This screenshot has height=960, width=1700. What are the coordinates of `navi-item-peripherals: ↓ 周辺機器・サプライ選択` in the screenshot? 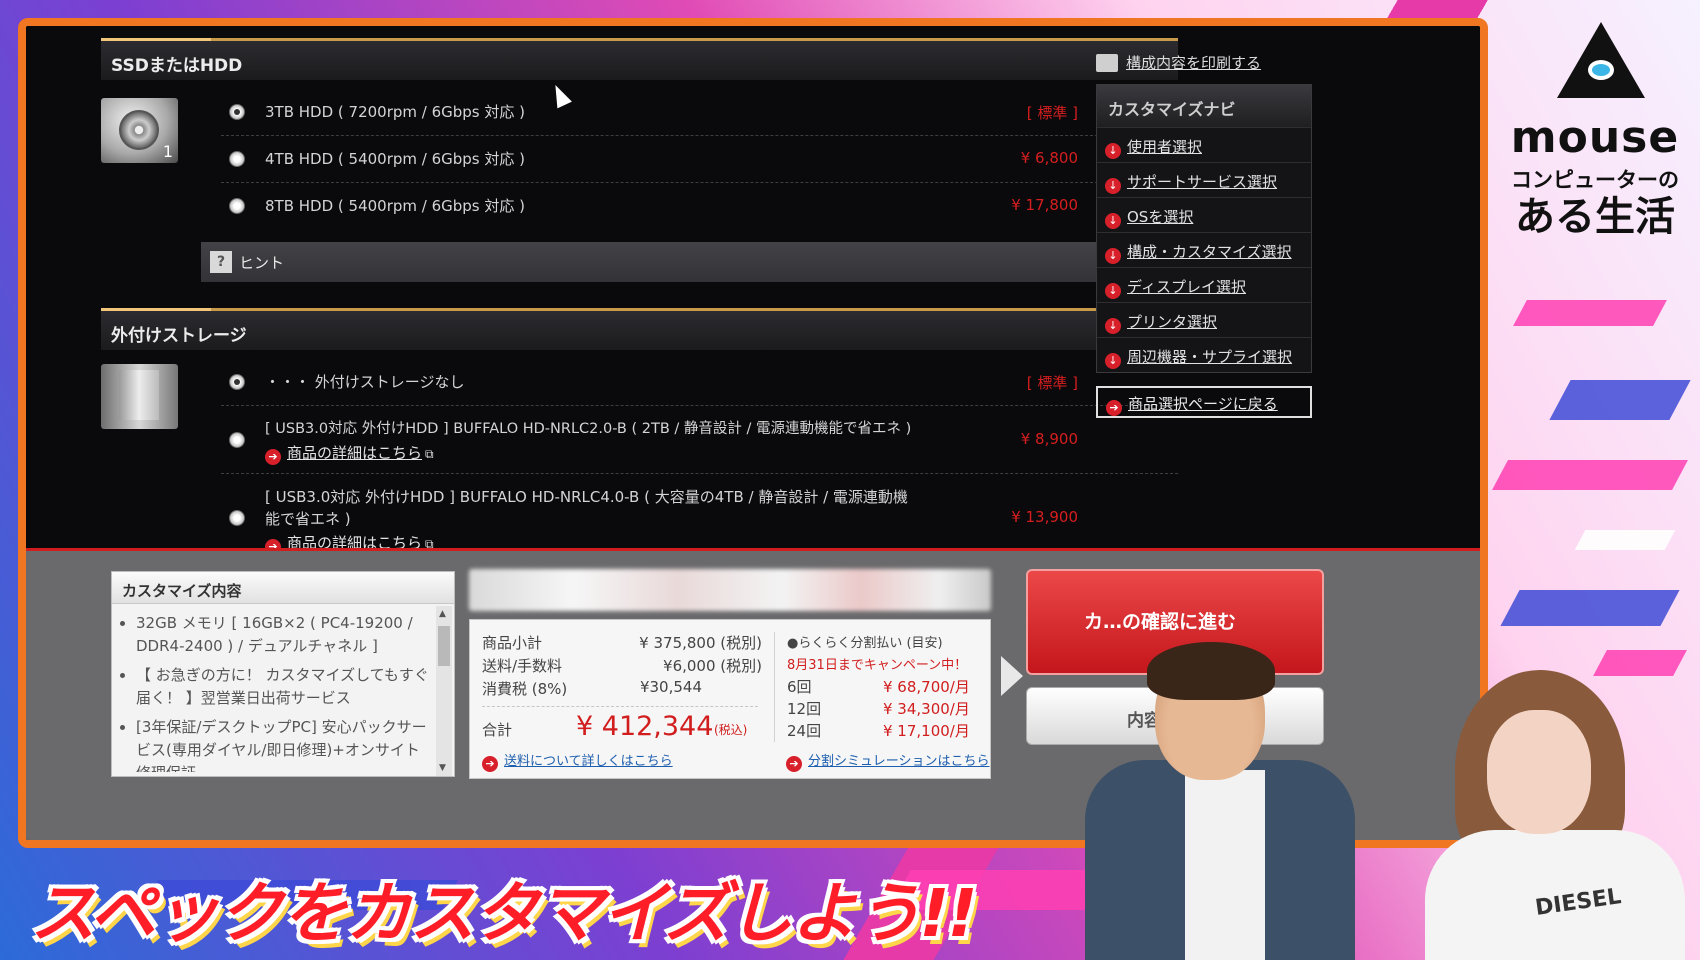 It's located at (1204, 354).